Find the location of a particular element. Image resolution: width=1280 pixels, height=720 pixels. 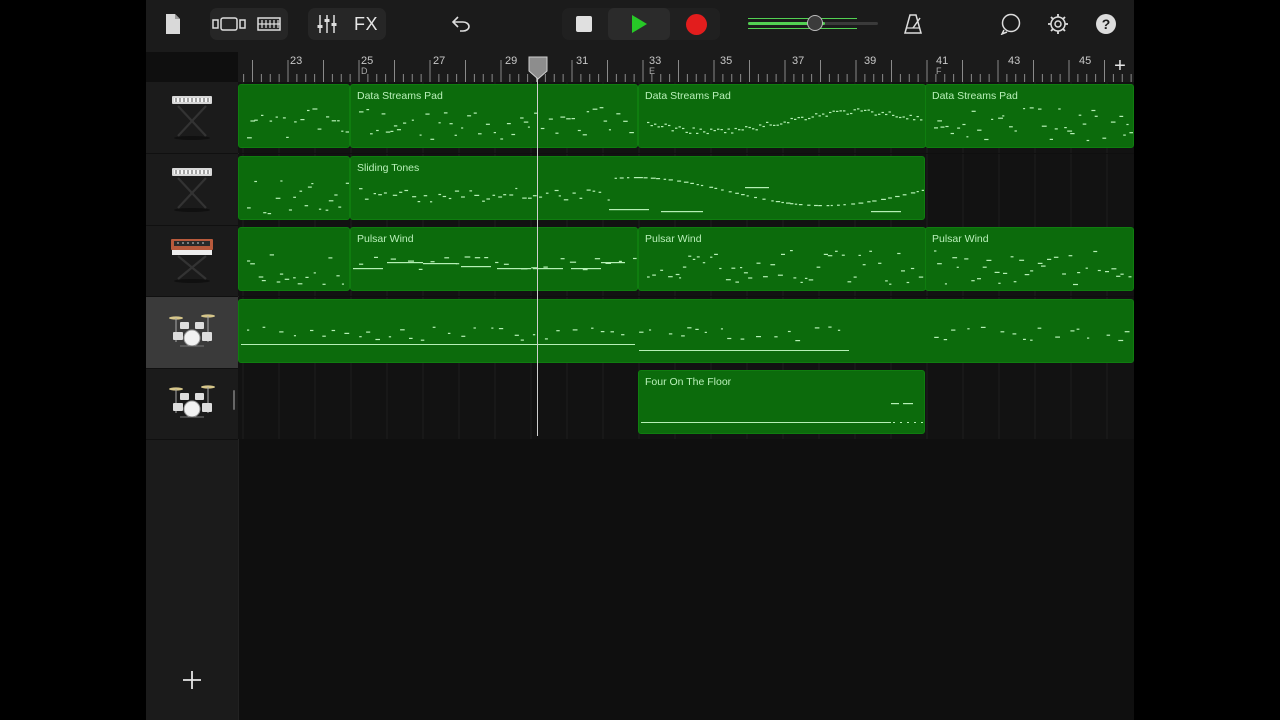

add-section-button: + is located at coordinates (1120, 66).